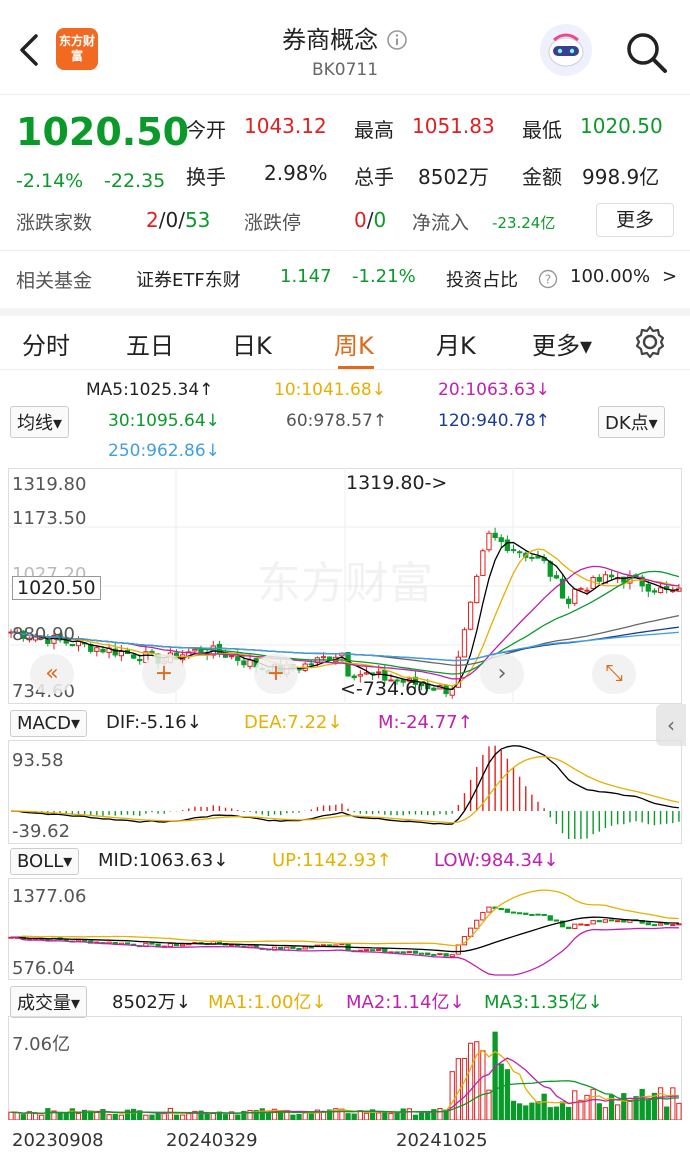 The height and width of the screenshot is (1163, 690). What do you see at coordinates (502, 674) in the screenshot?
I see `scroll-right-button: ›` at bounding box center [502, 674].